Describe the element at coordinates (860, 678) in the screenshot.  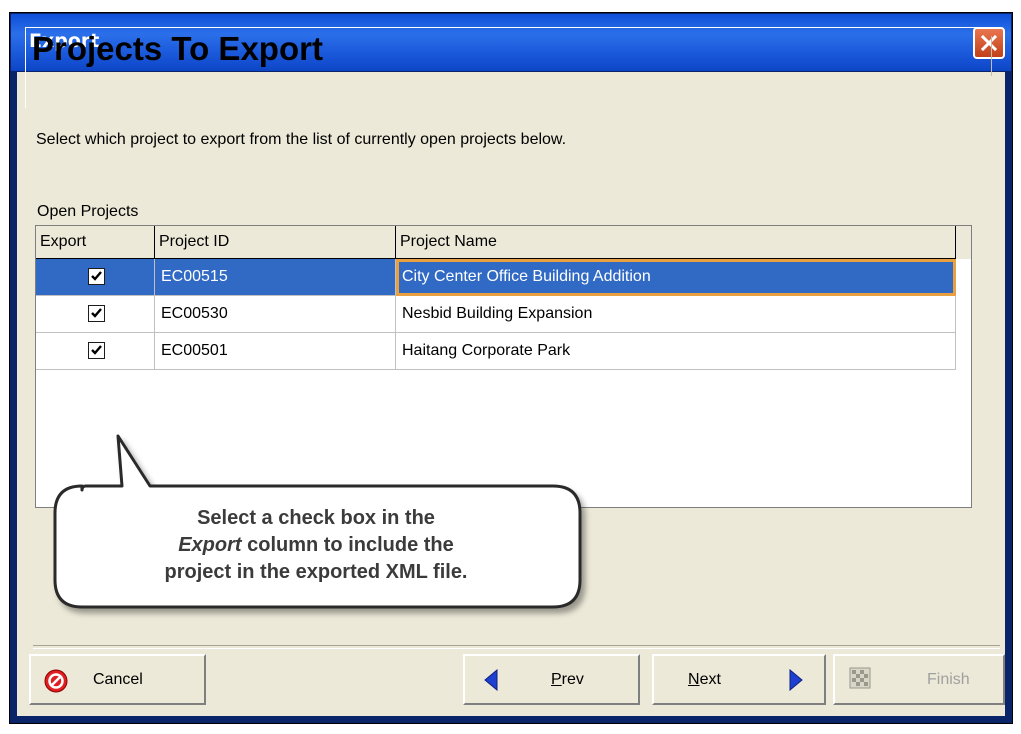
I see `finish-icon` at that location.